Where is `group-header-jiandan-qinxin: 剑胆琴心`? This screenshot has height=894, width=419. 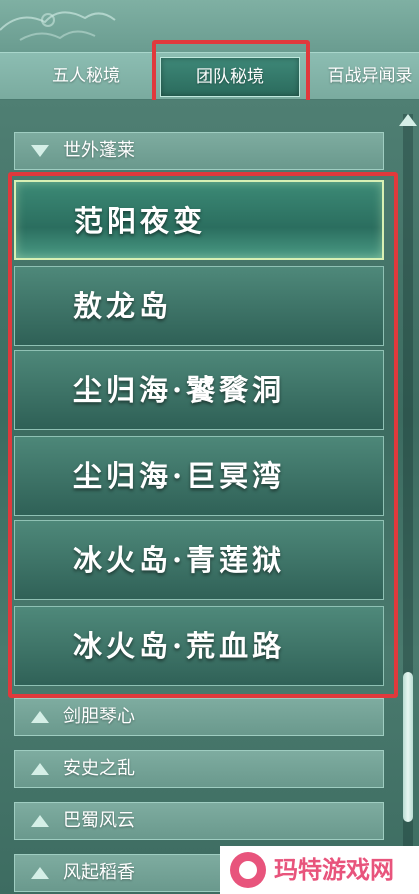
group-header-jiandan-qinxin: 剑胆琴心 is located at coordinates (199, 717).